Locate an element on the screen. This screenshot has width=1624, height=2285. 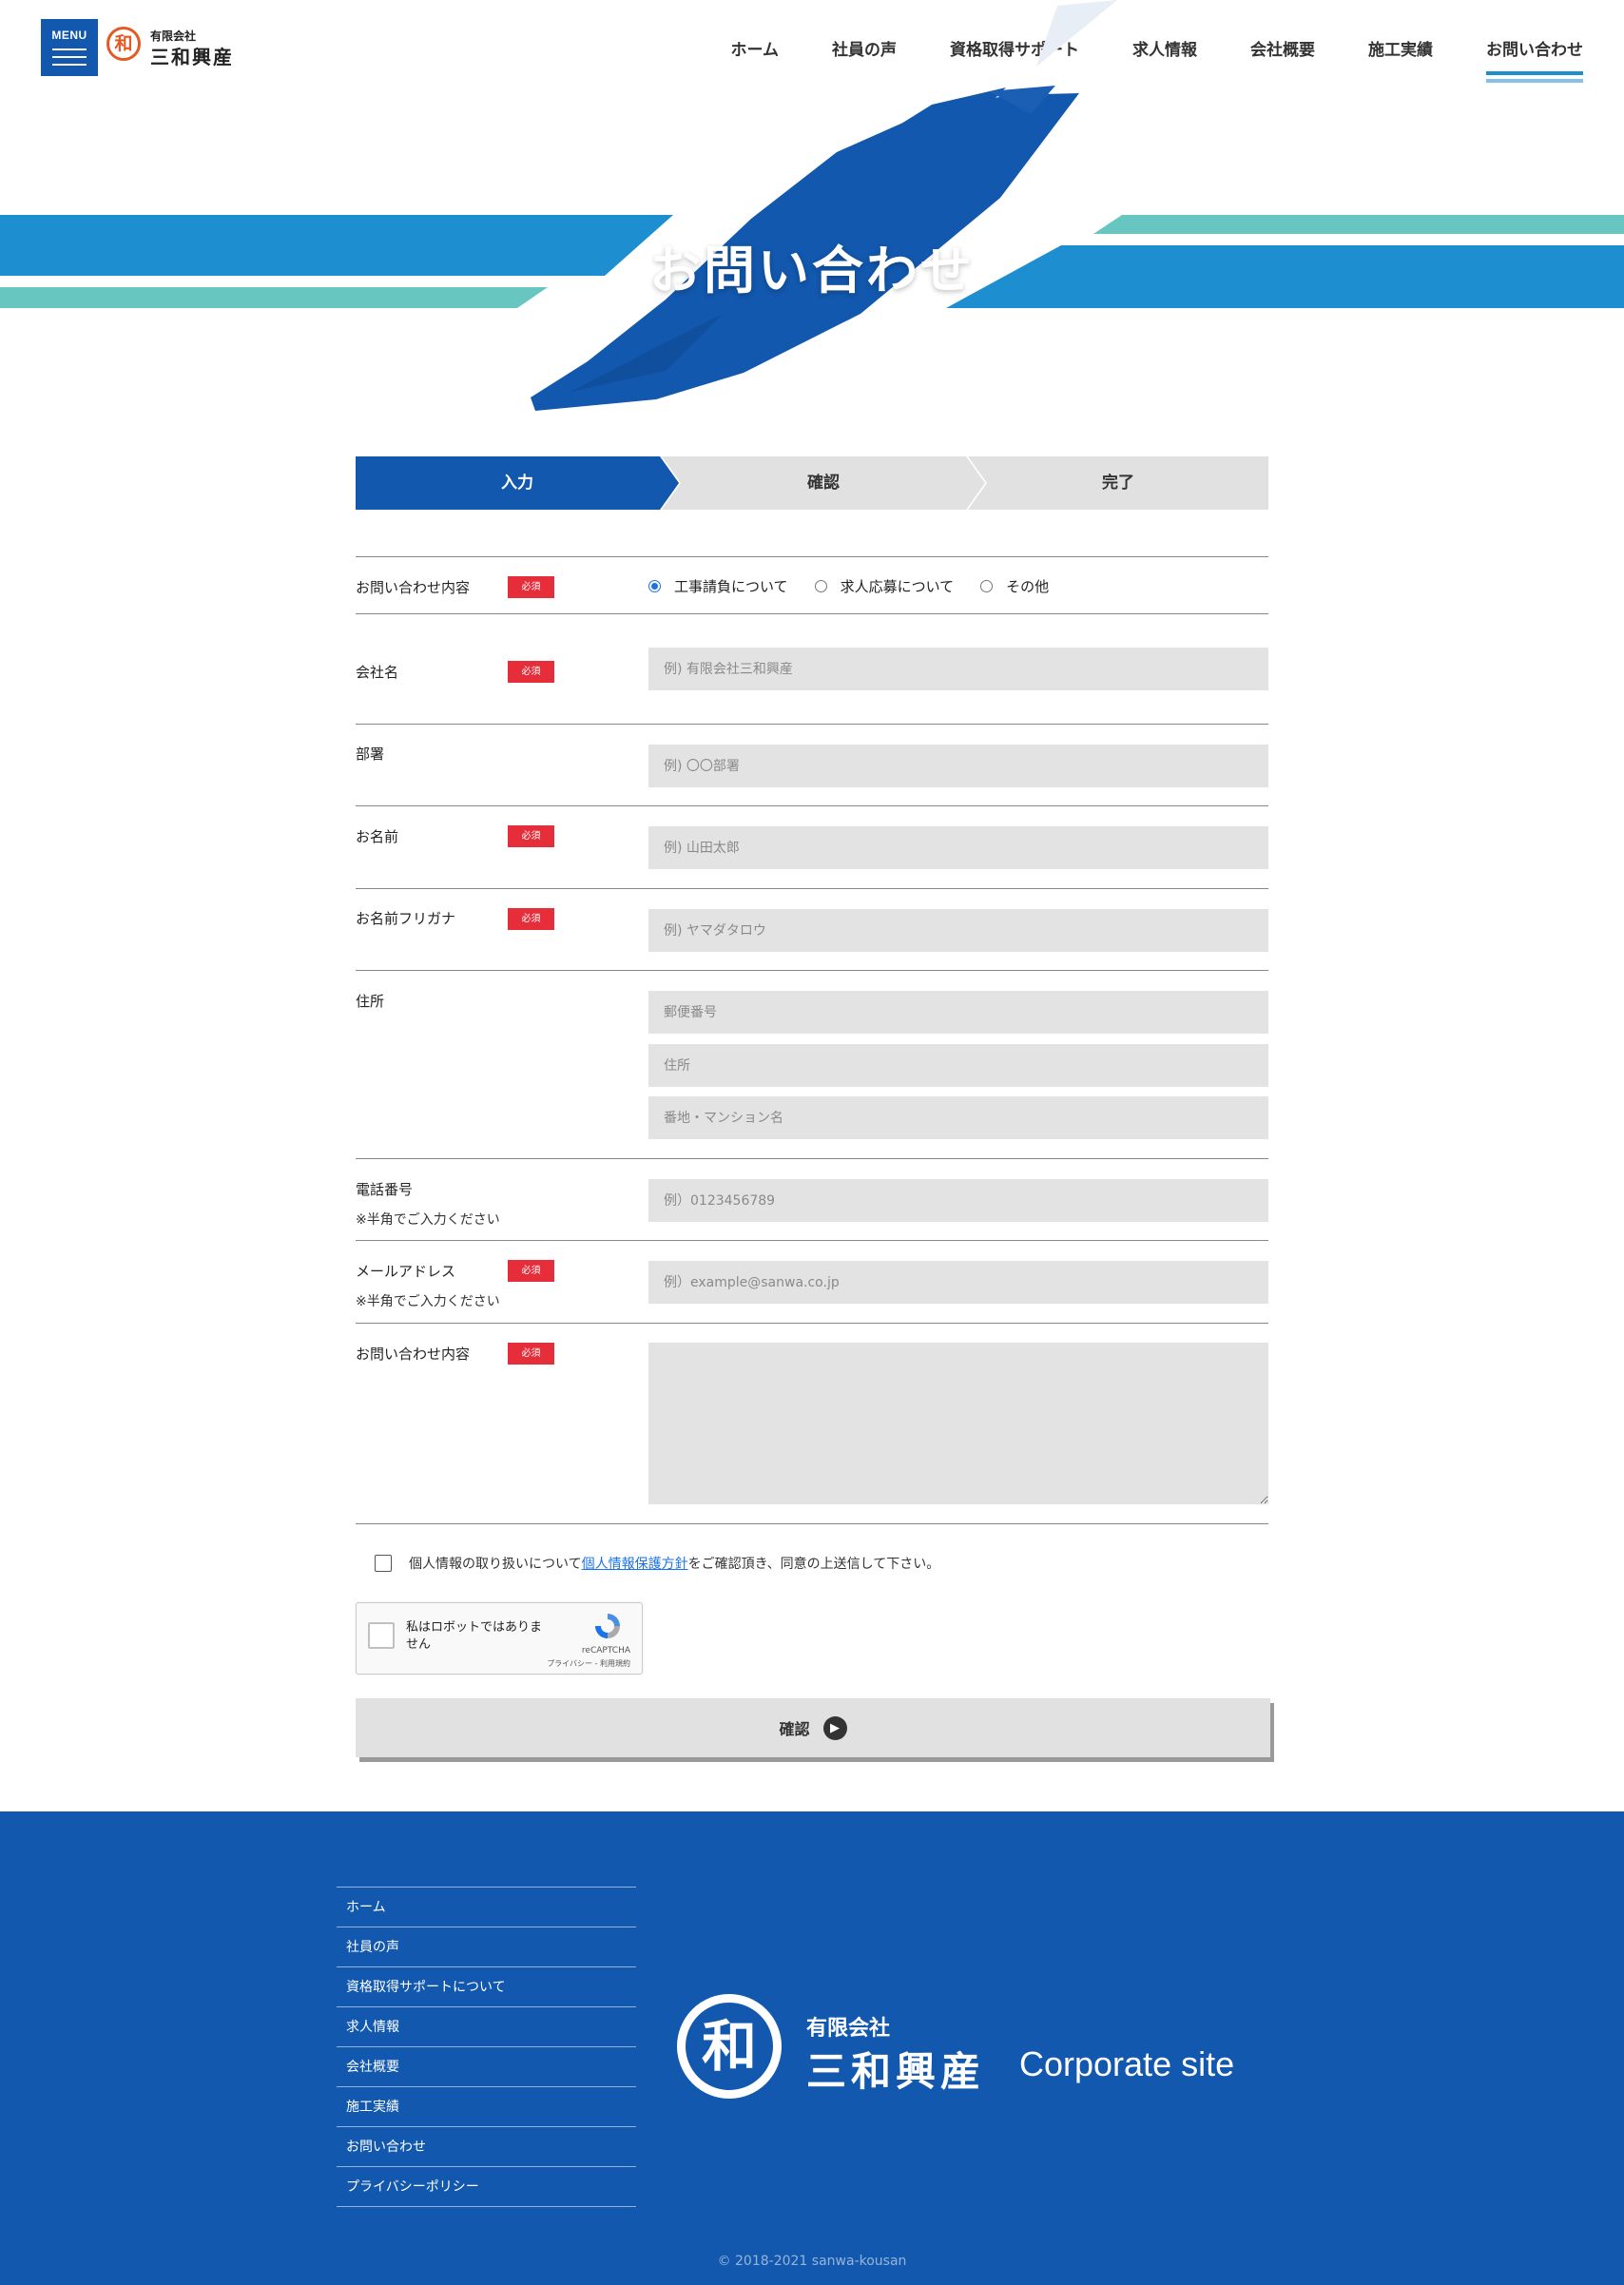
row-address: 住所 is located at coordinates (812, 1064).